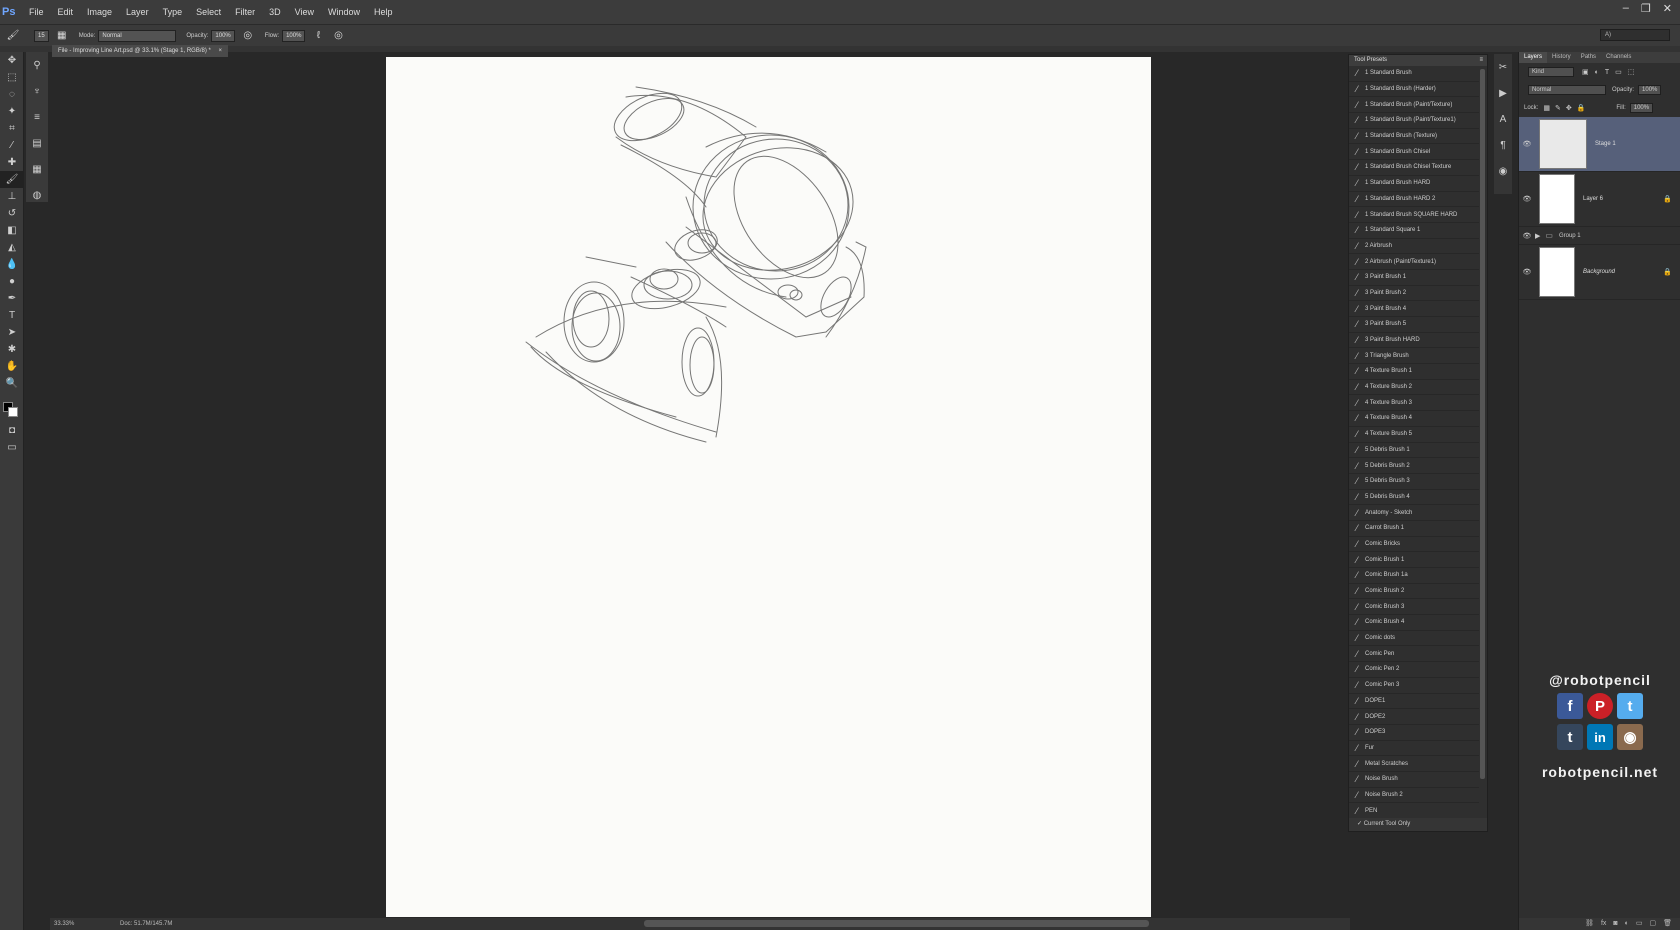 The image size is (1680, 930). I want to click on menu-edit: Edit, so click(66, 12).